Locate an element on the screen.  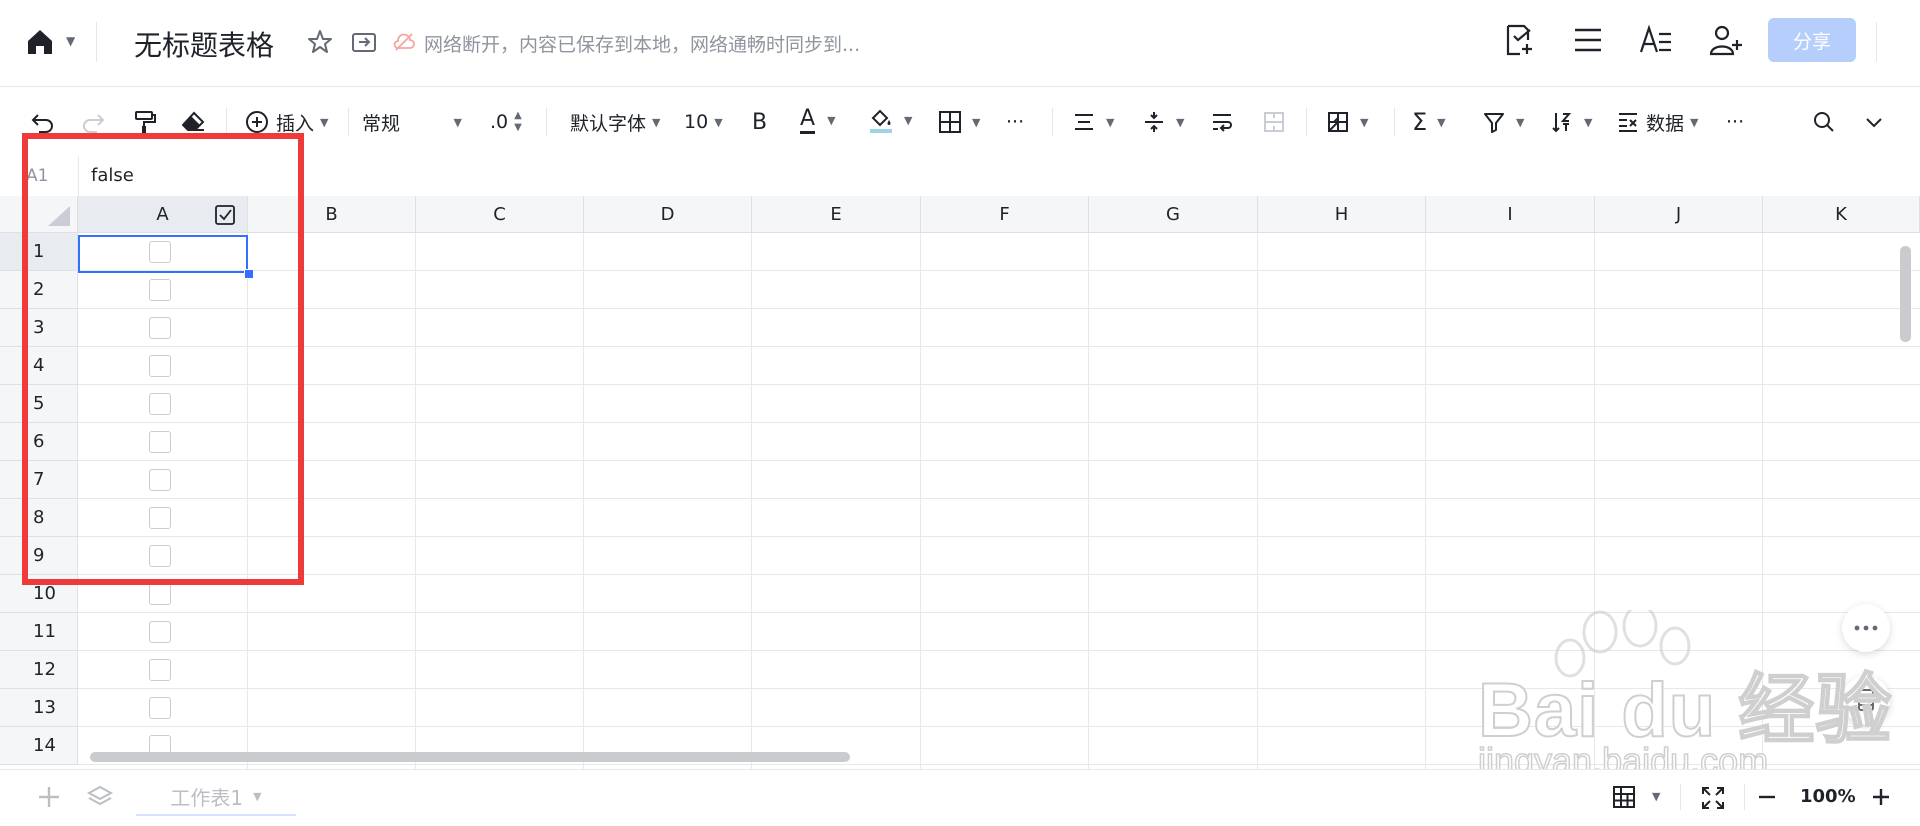
row-header-11: 11 is located at coordinates (39, 632).